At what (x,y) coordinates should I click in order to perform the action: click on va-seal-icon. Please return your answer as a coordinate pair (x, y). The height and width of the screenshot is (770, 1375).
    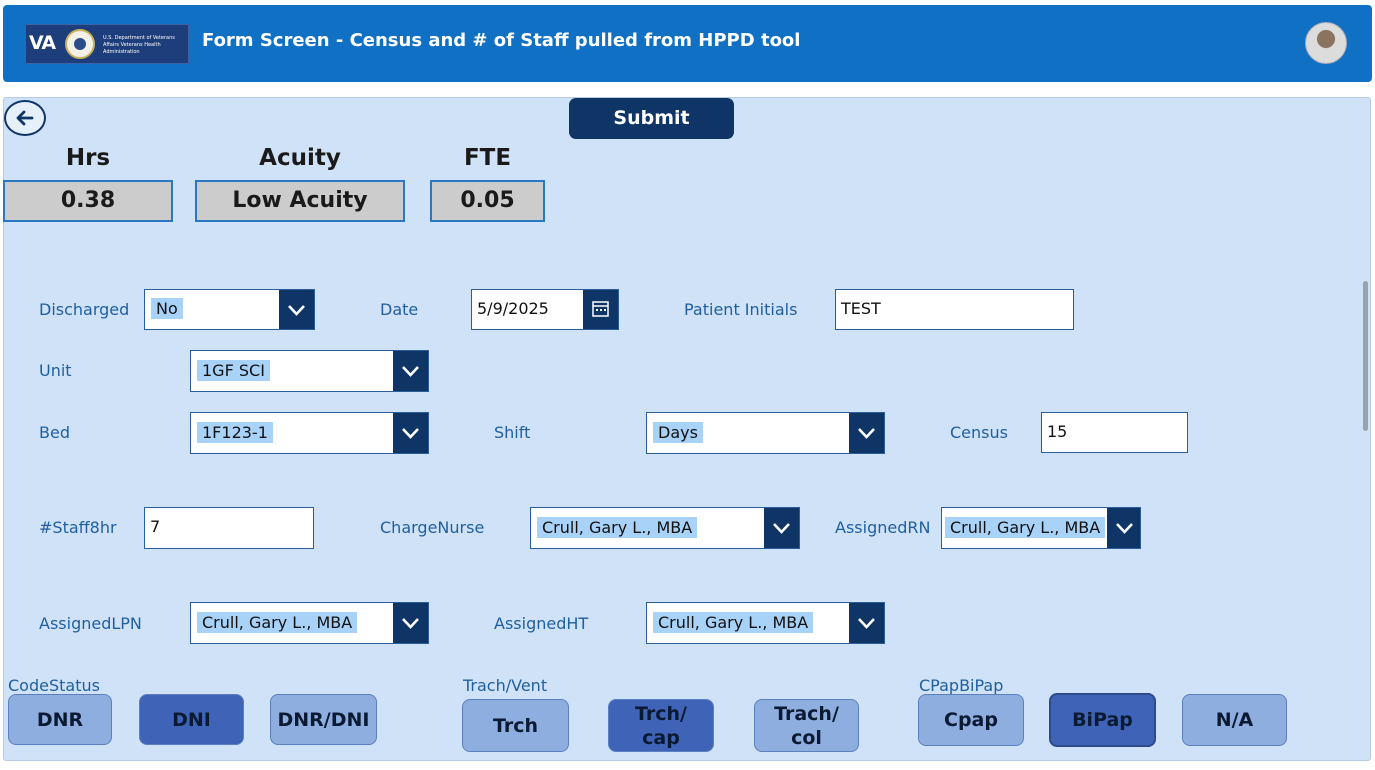
    Looking at the image, I should click on (80, 44).